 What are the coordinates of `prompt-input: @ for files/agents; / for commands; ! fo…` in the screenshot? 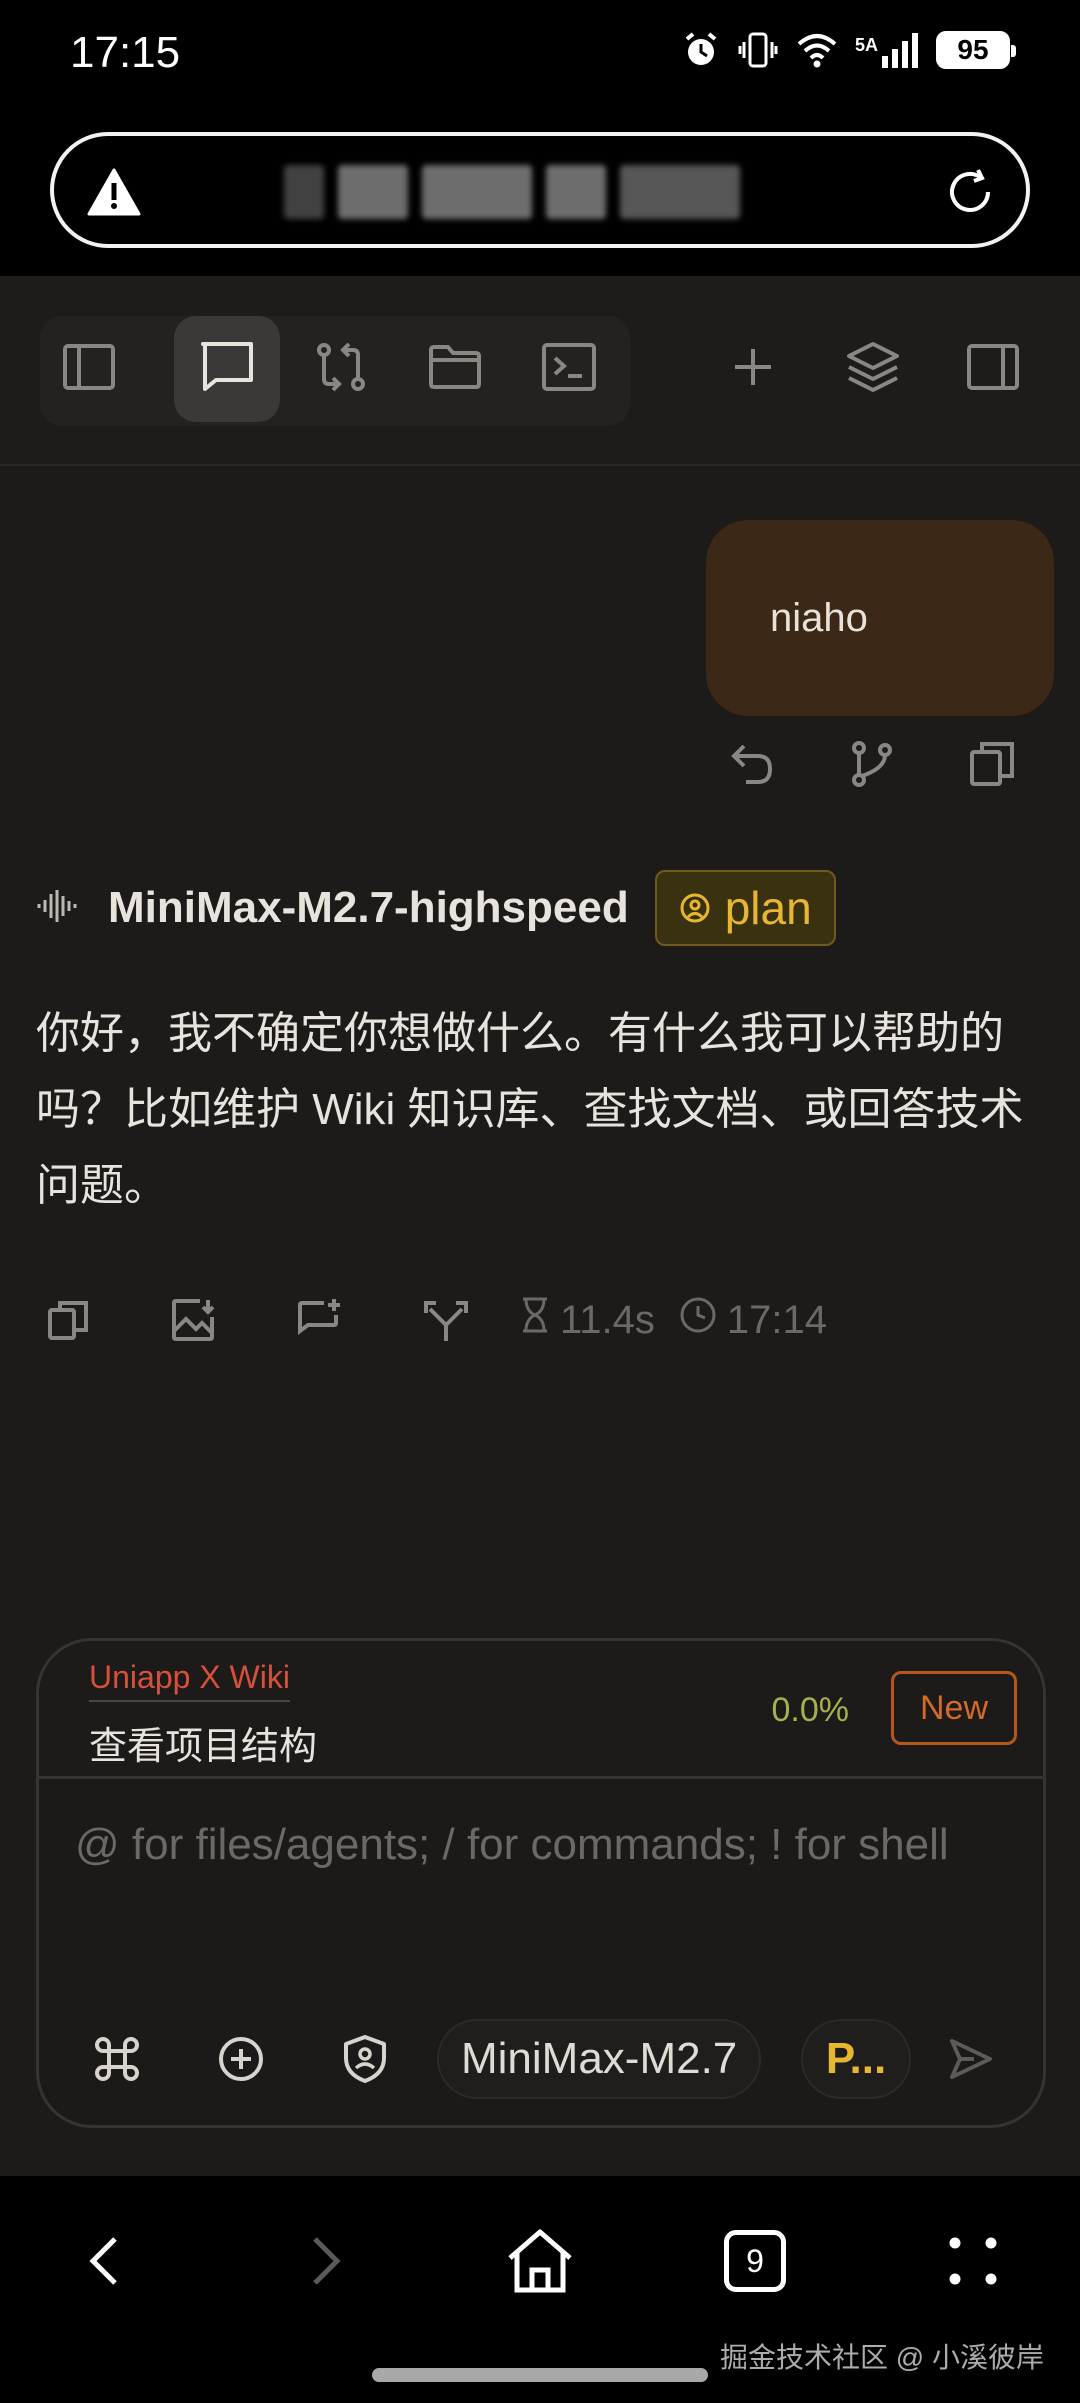 It's located at (525, 1845).